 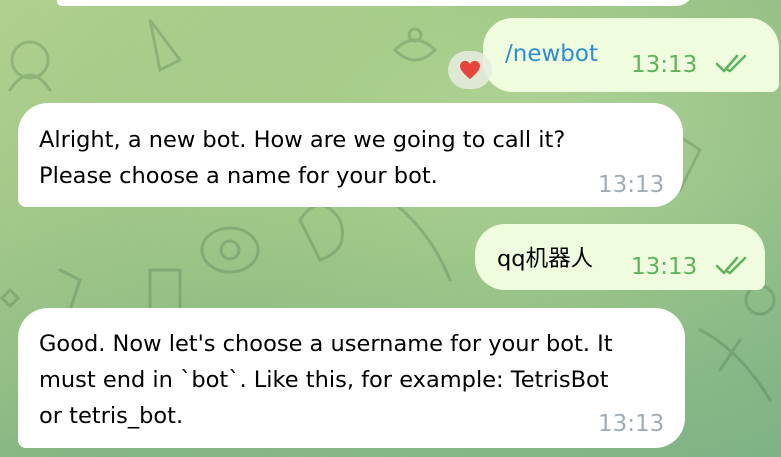 What do you see at coordinates (620, 257) in the screenshot?
I see `outgoing-message-bot-name: qq机器人 13:13` at bounding box center [620, 257].